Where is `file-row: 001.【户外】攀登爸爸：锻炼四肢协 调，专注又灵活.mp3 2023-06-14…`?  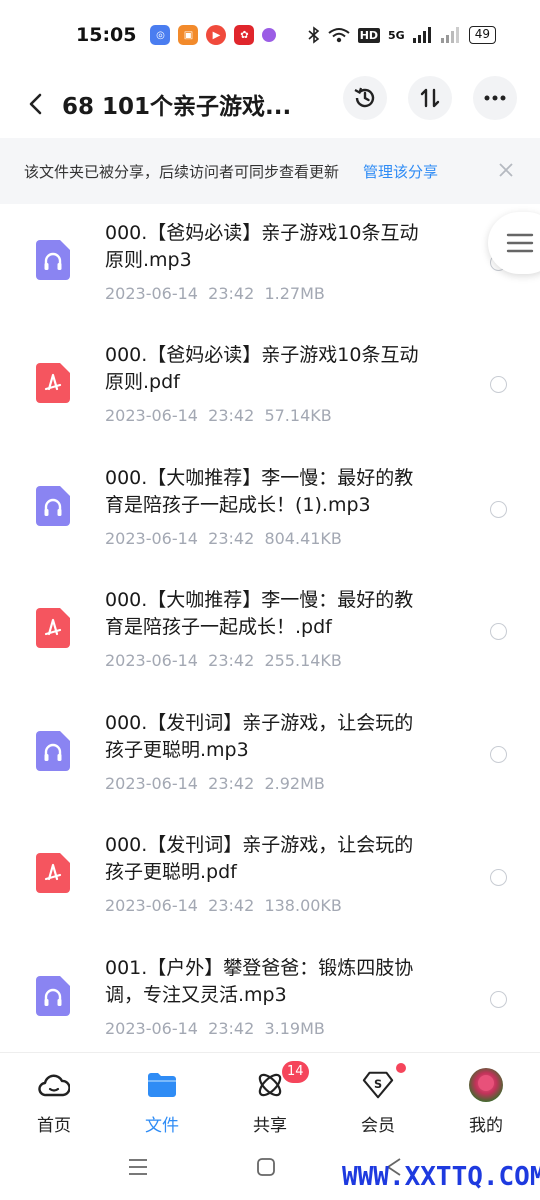
file-row: 001.【户外】攀登爸爸：锻炼四肢协 调，专注又灵活.mp3 2023-06-14… is located at coordinates (270, 994).